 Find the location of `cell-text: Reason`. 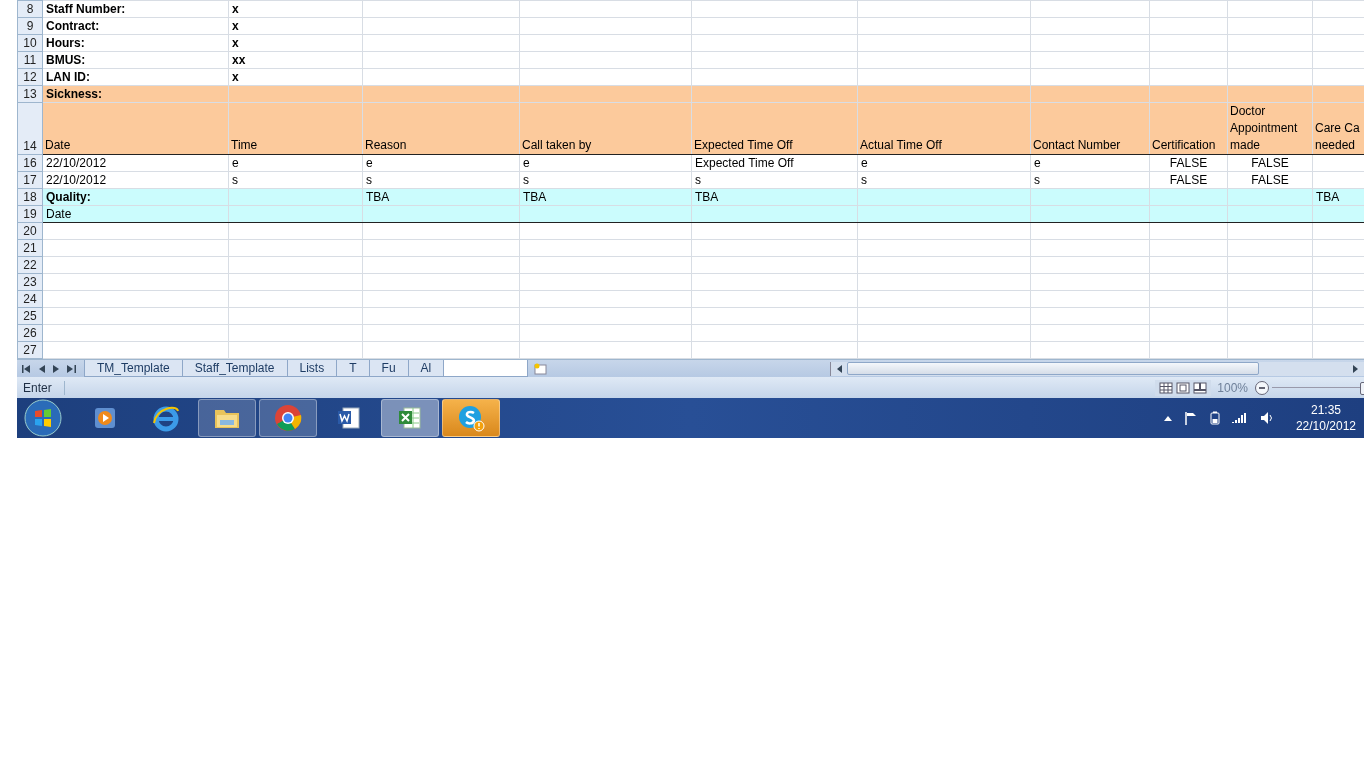

cell-text: Reason is located at coordinates (386, 145).